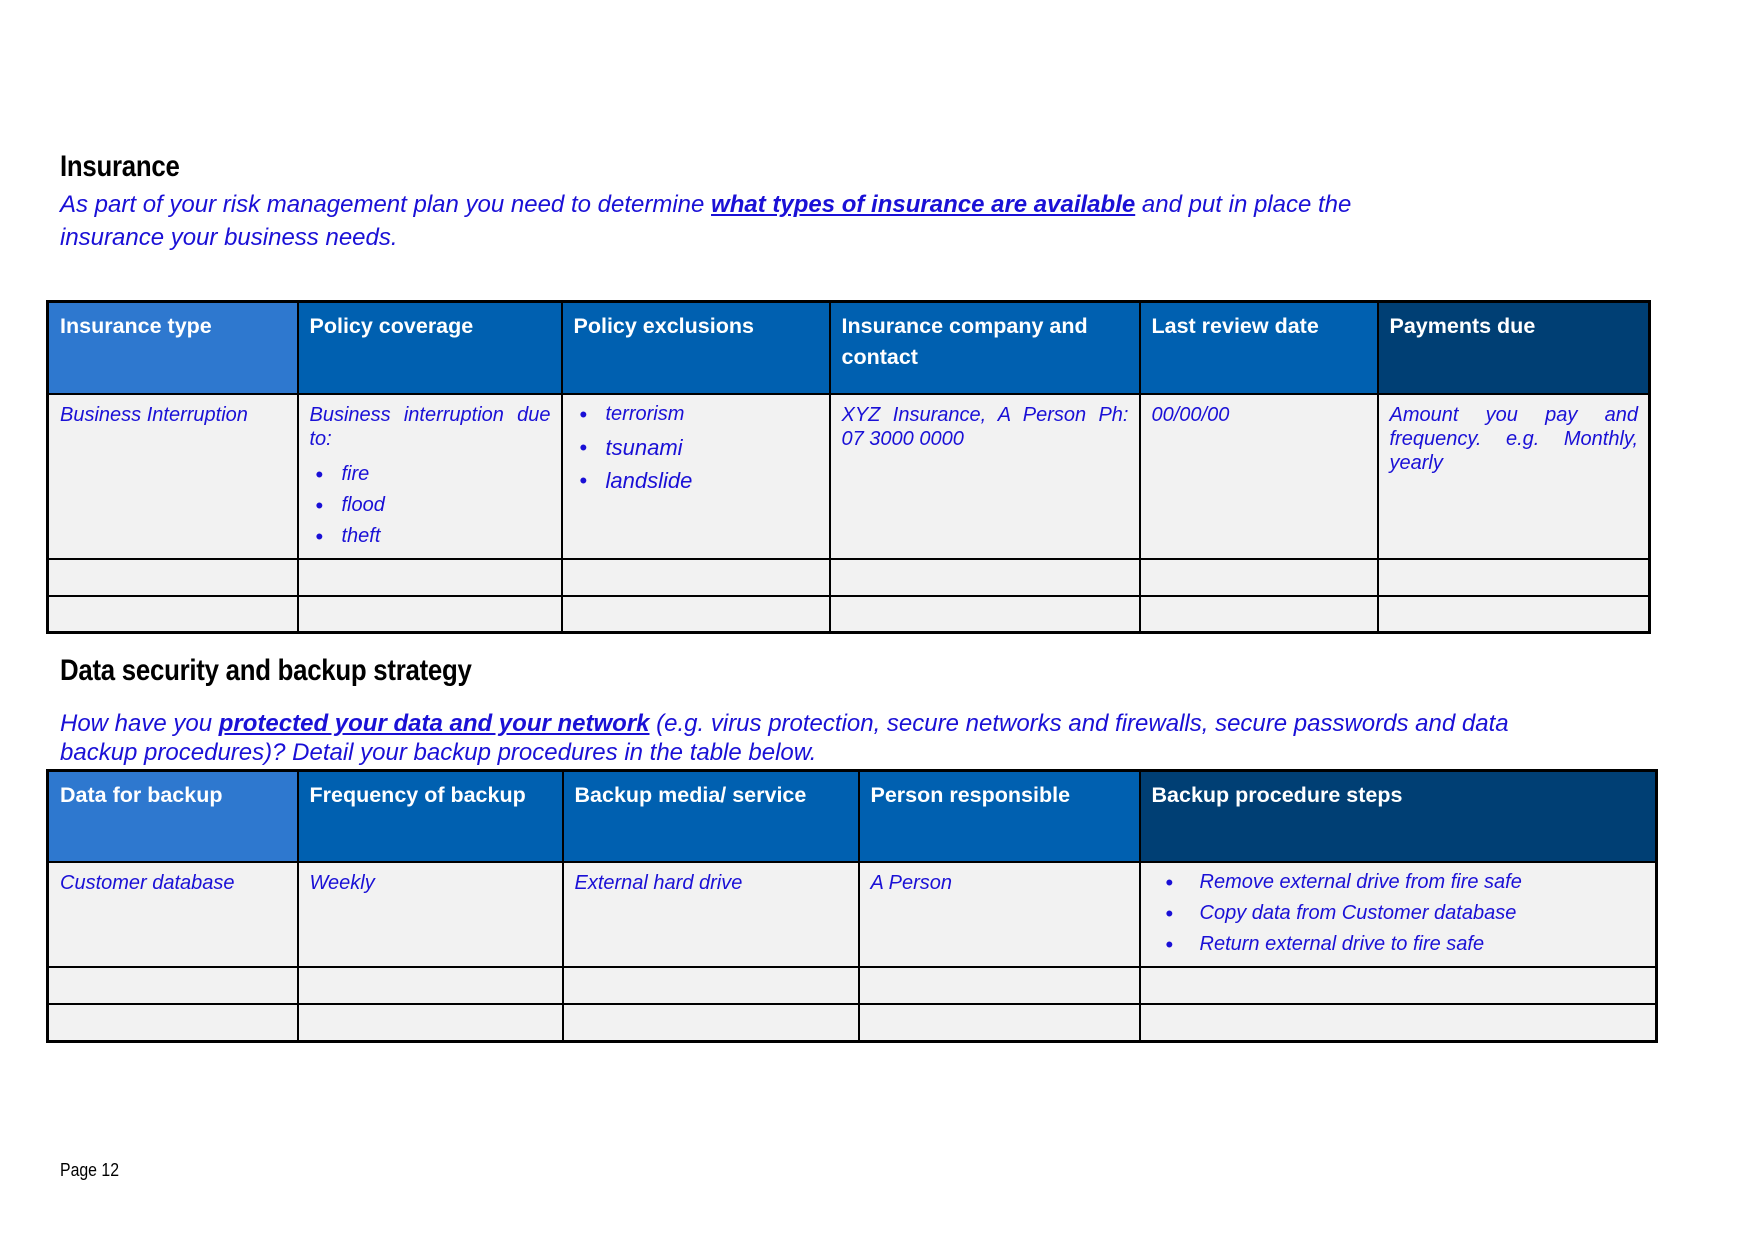 This screenshot has height=1241, width=1754. Describe the element at coordinates (172, 347) in the screenshot. I see `header-insurance-type: Insurance type` at that location.